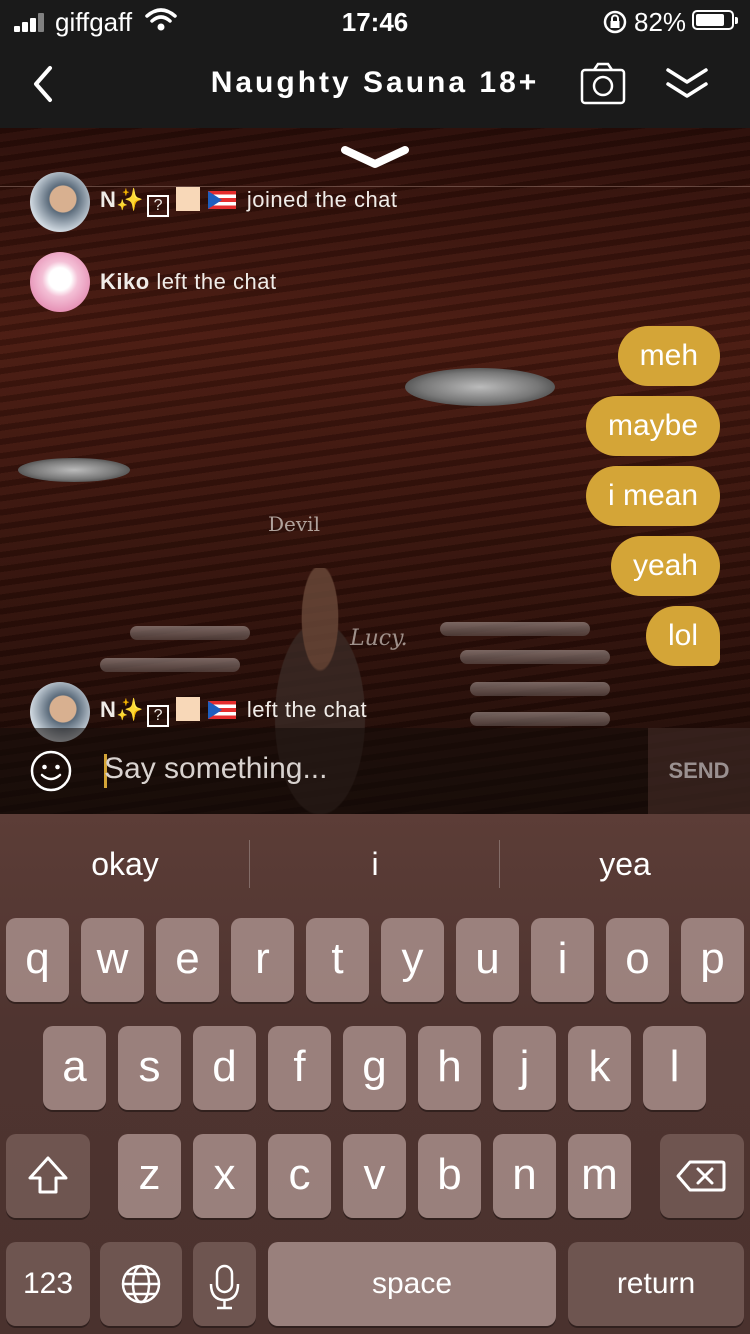  I want to click on system-message: N✨? joined the chat, so click(214, 202).